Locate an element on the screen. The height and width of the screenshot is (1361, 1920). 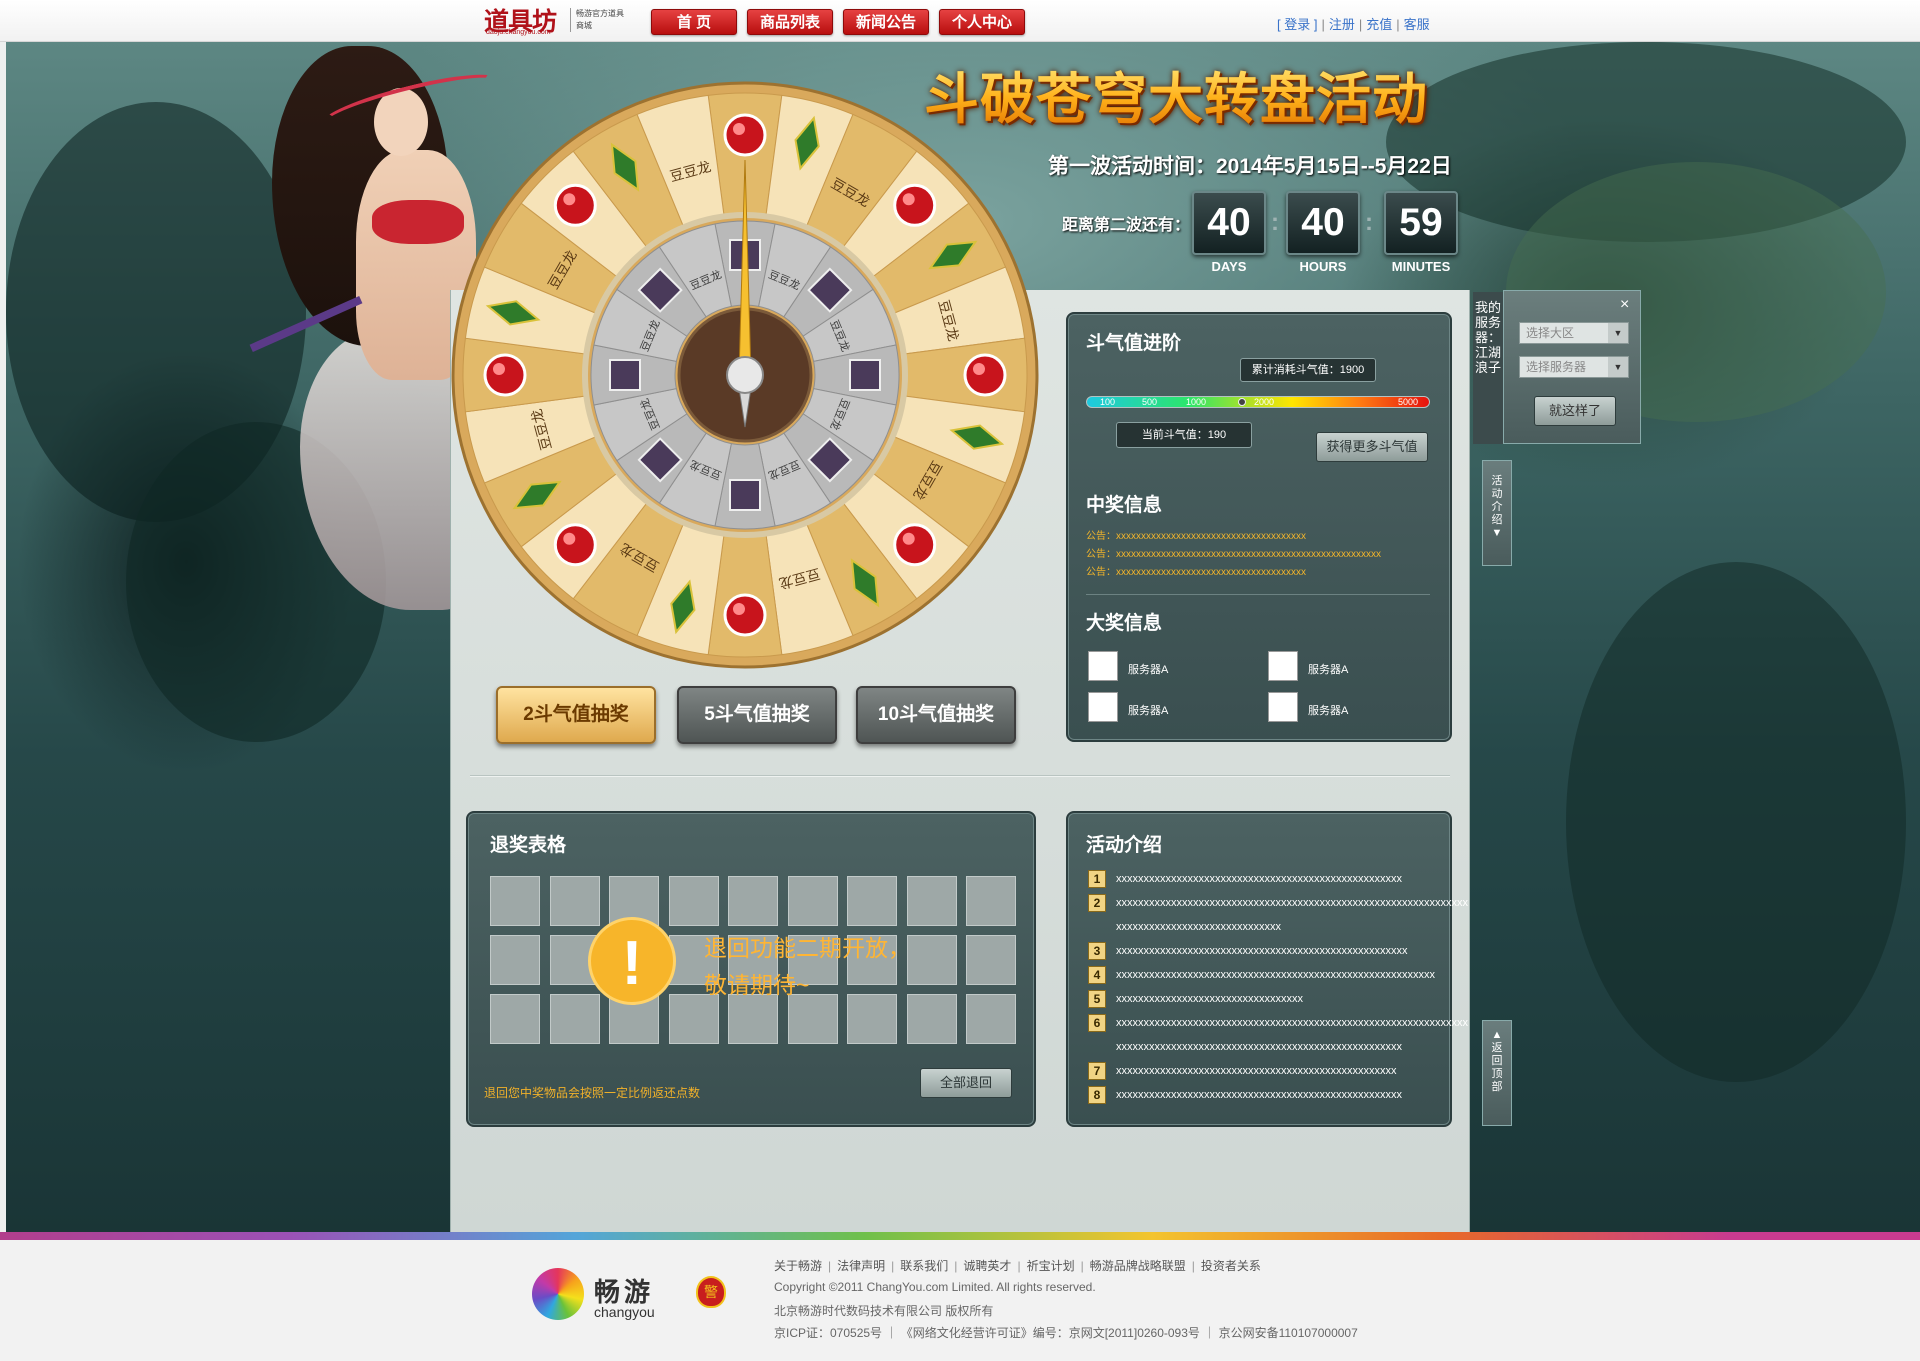
total-power-bubble: 累计消耗斗气值：1900 is located at coordinates (1308, 370).